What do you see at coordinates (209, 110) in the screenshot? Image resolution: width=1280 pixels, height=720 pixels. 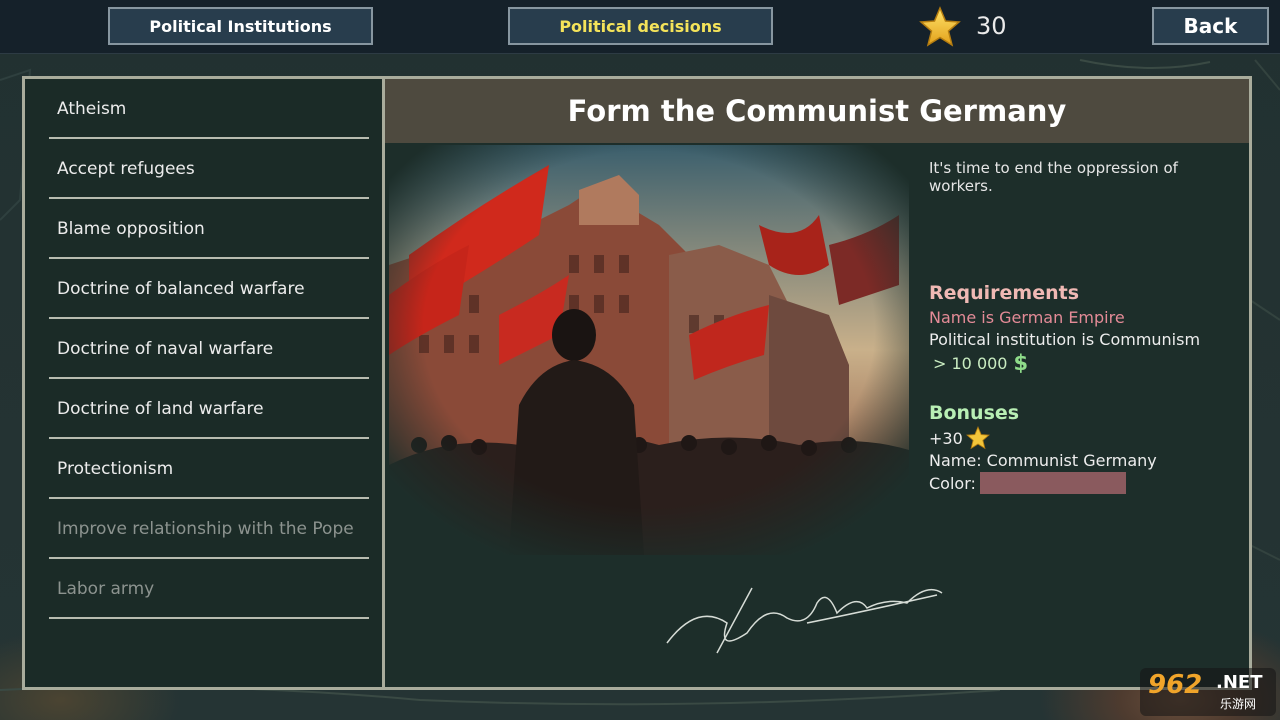 I see `decision-item-atheism: Atheism` at bounding box center [209, 110].